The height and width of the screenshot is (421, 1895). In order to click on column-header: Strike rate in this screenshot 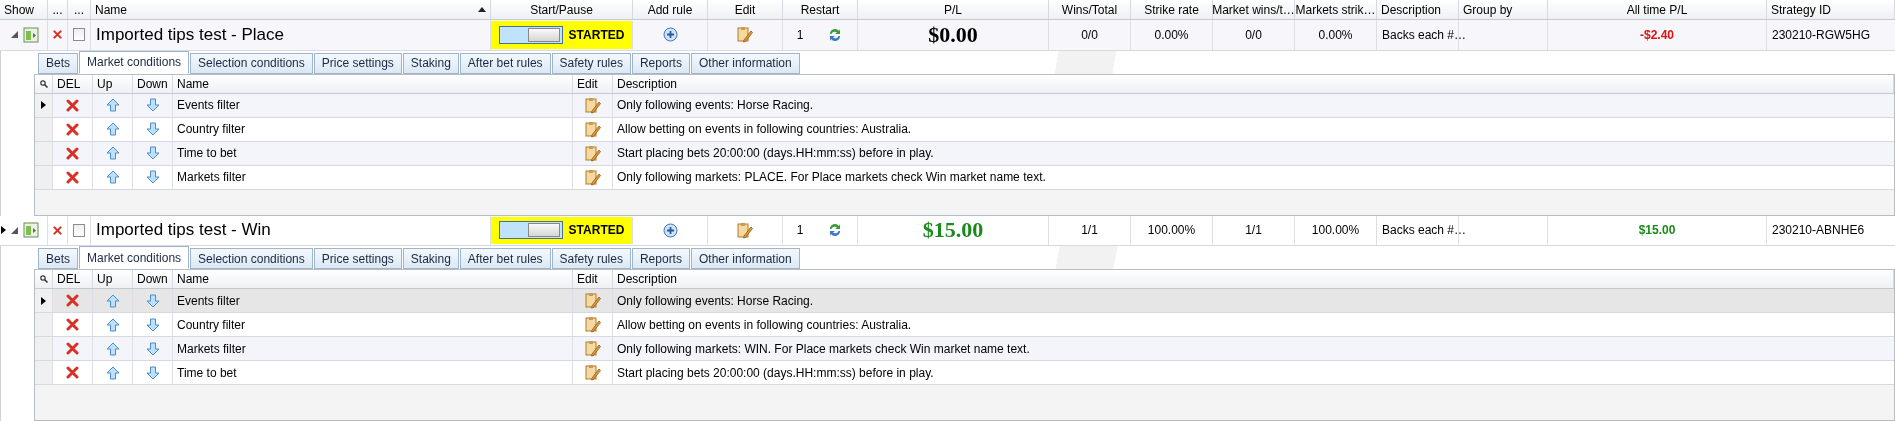, I will do `click(1172, 10)`.